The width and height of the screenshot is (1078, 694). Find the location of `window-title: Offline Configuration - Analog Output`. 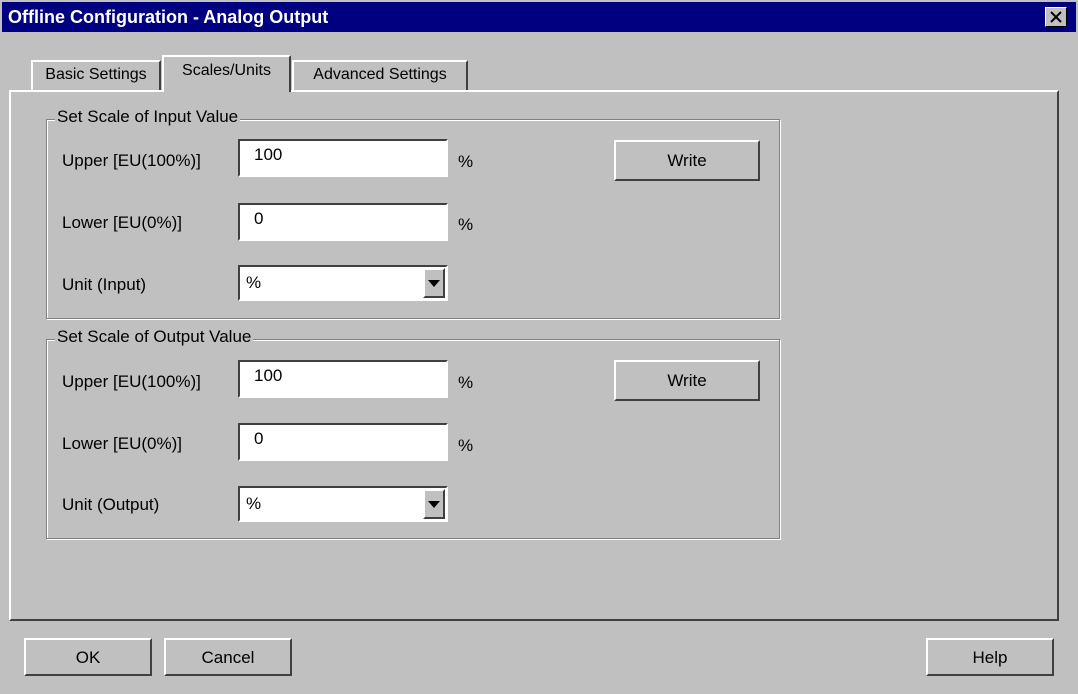

window-title: Offline Configuration - Analog Output is located at coordinates (168, 17).